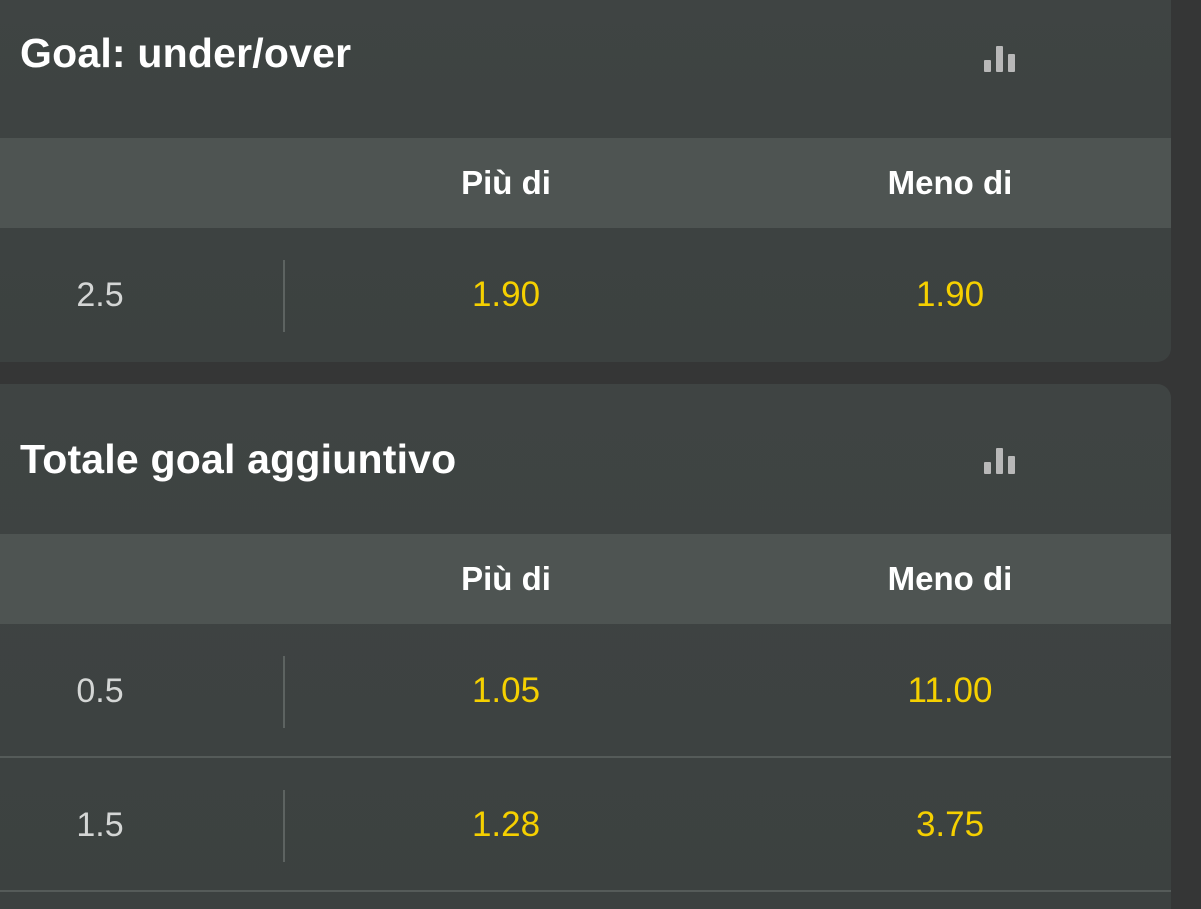 This screenshot has width=1201, height=909. I want to click on odd-over-button: 1.28, so click(506, 825).